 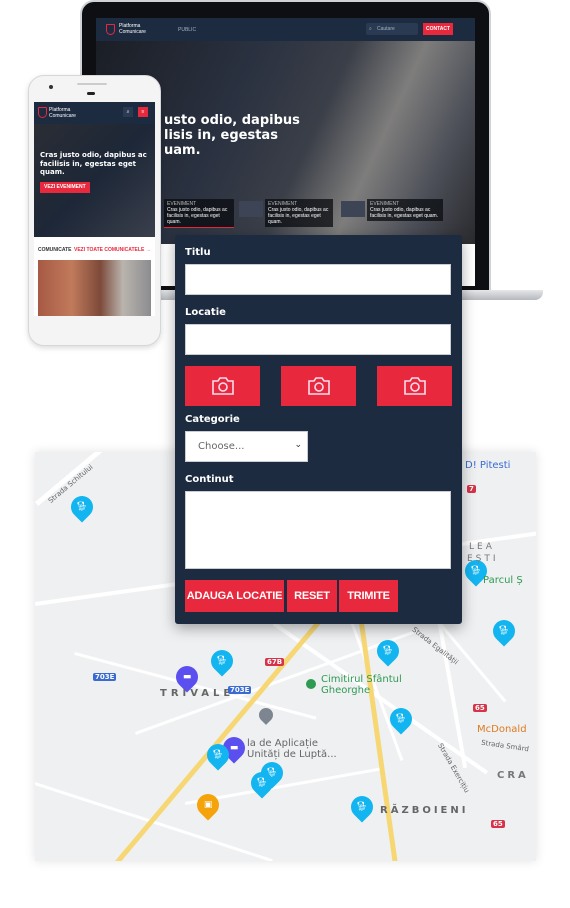 I want to click on arrow-right-icon: →, so click(x=148, y=250).